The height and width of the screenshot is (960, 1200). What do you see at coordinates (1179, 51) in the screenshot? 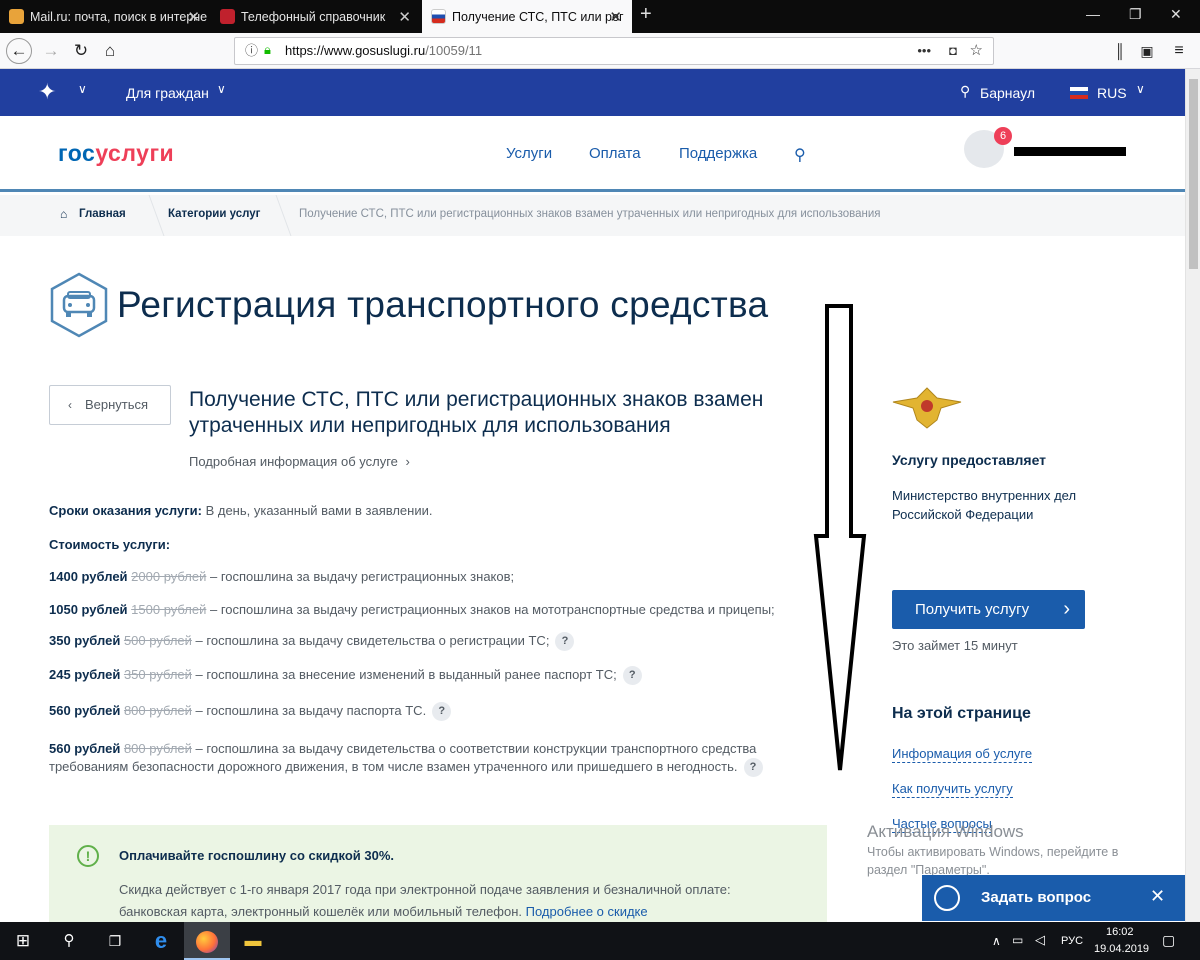
I see `menu-icon: ≡` at bounding box center [1179, 51].